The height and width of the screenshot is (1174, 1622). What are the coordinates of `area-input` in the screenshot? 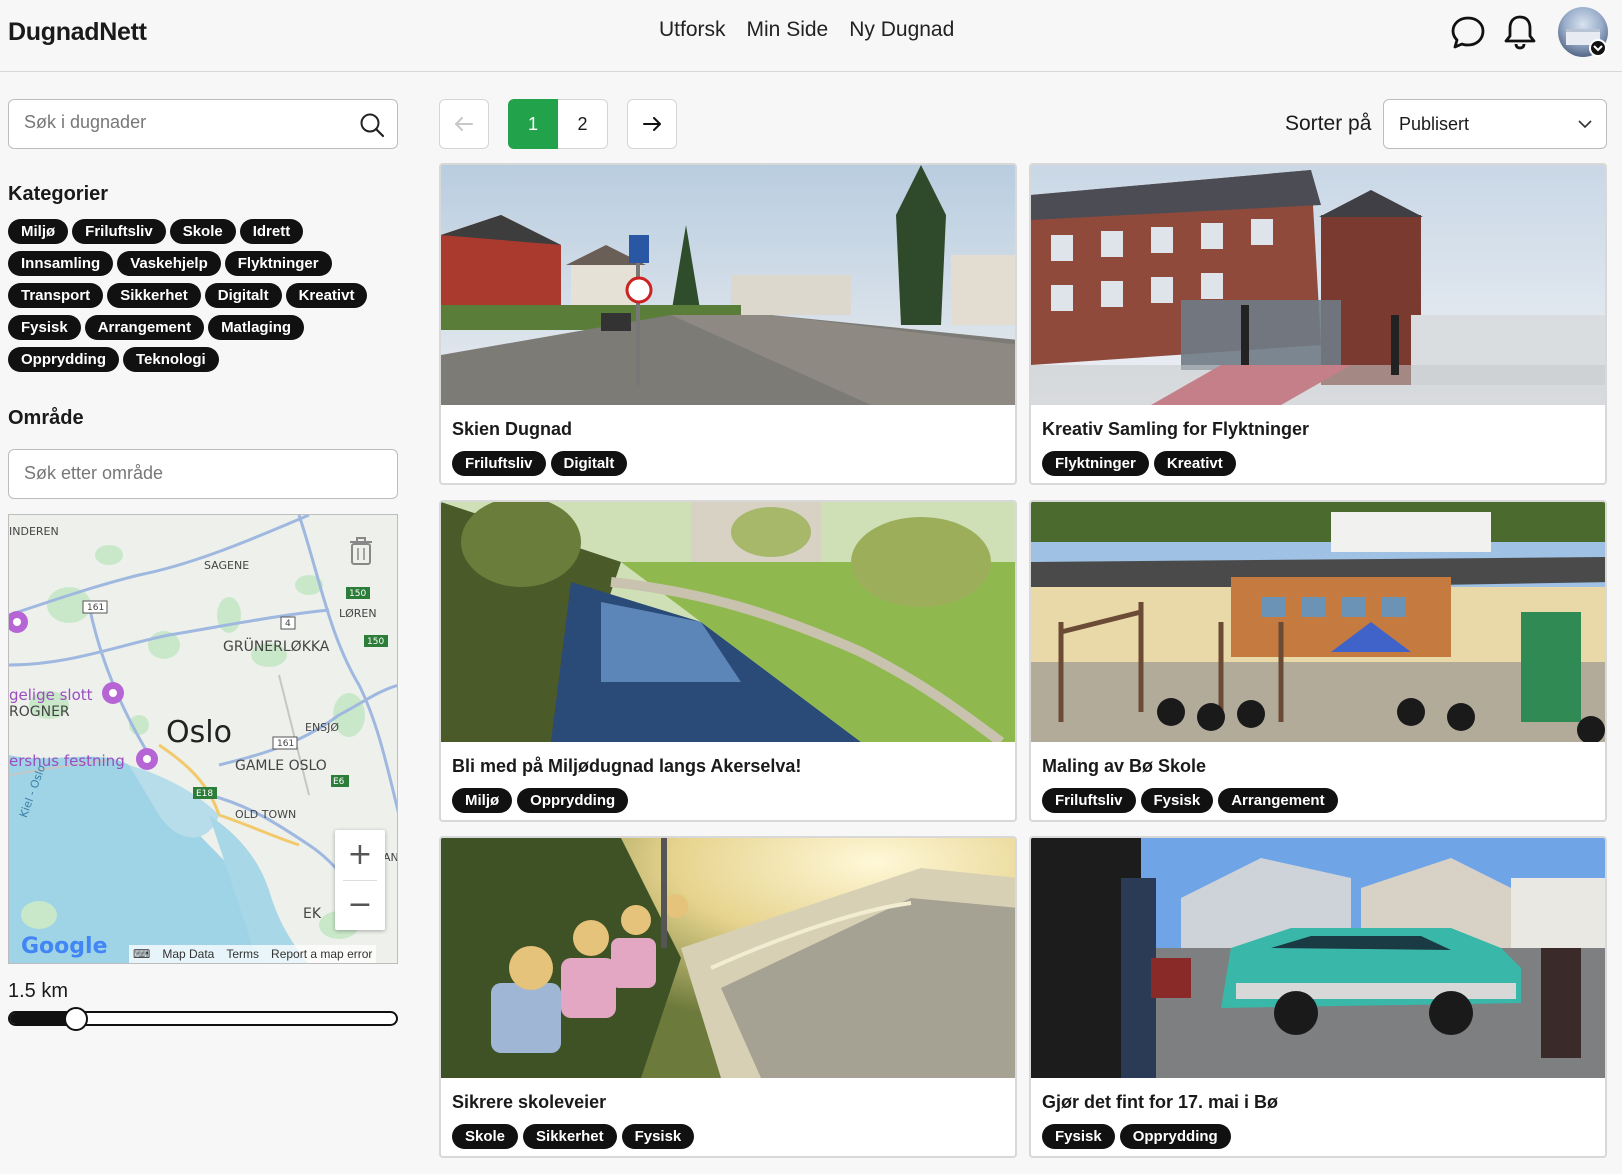 It's located at (199, 473).